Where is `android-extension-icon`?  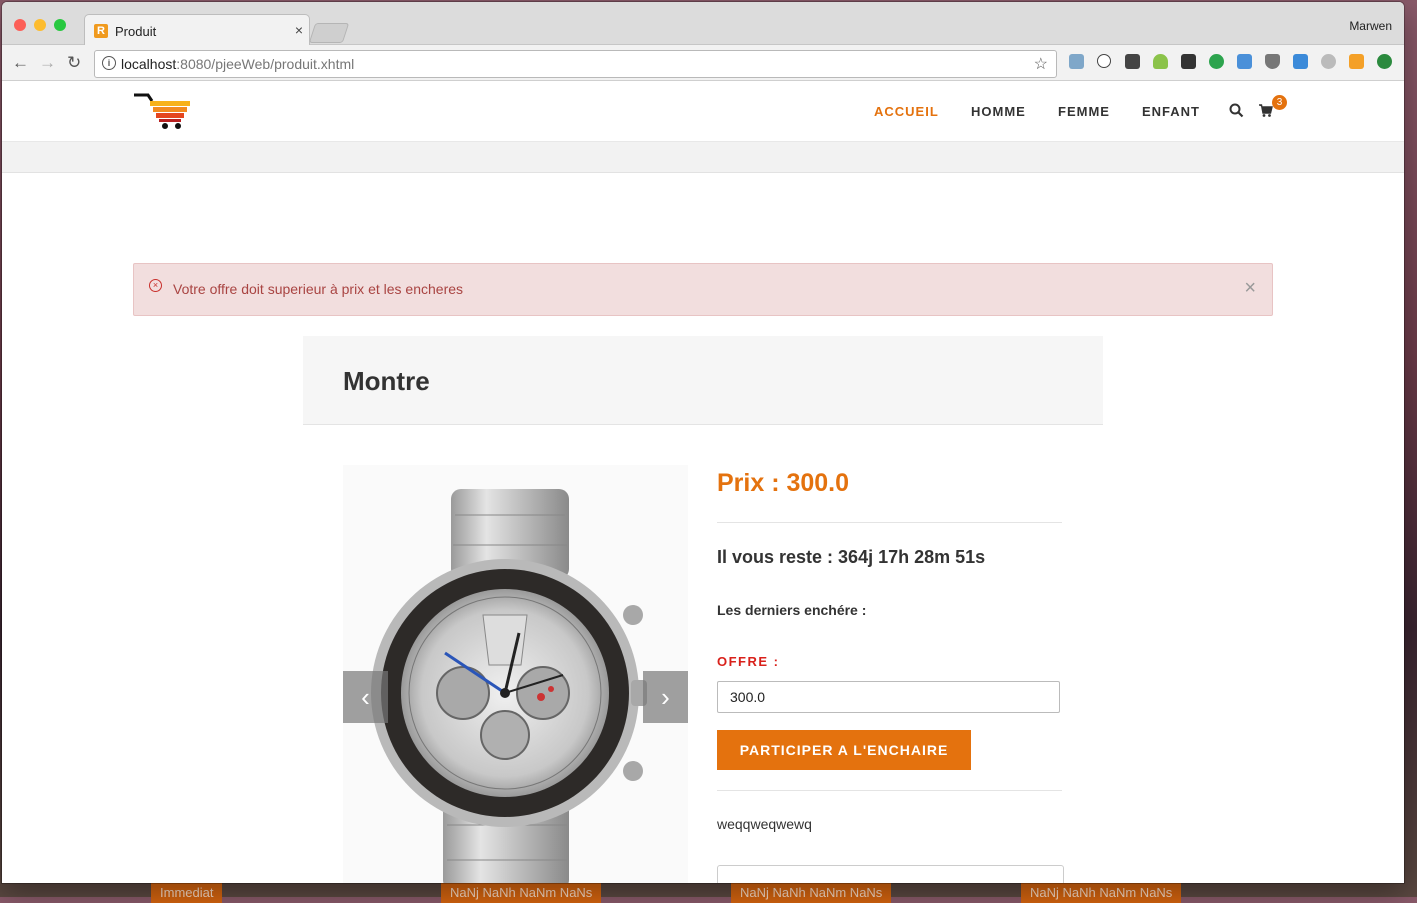
android-extension-icon is located at coordinates (1160, 61).